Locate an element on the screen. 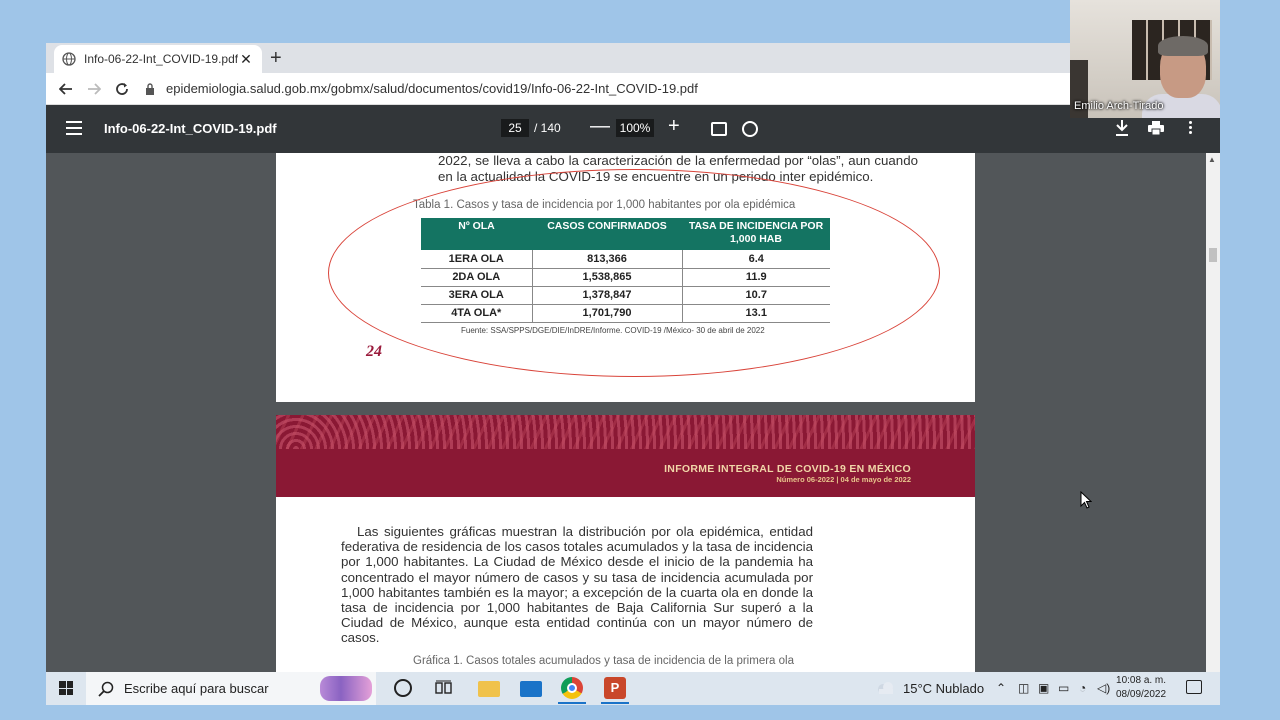 The width and height of the screenshot is (1280, 720). banner-pattern-stripes is located at coordinates (625, 432).